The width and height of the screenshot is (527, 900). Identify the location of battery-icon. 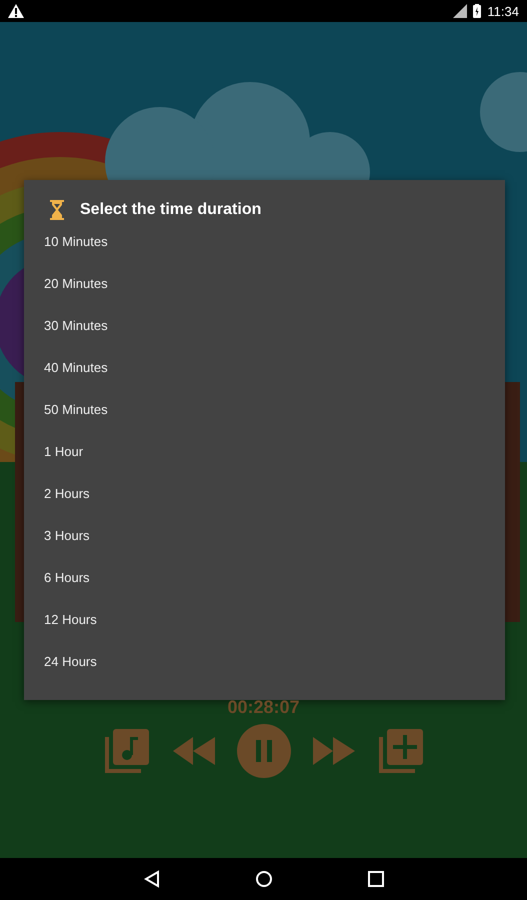
(477, 11).